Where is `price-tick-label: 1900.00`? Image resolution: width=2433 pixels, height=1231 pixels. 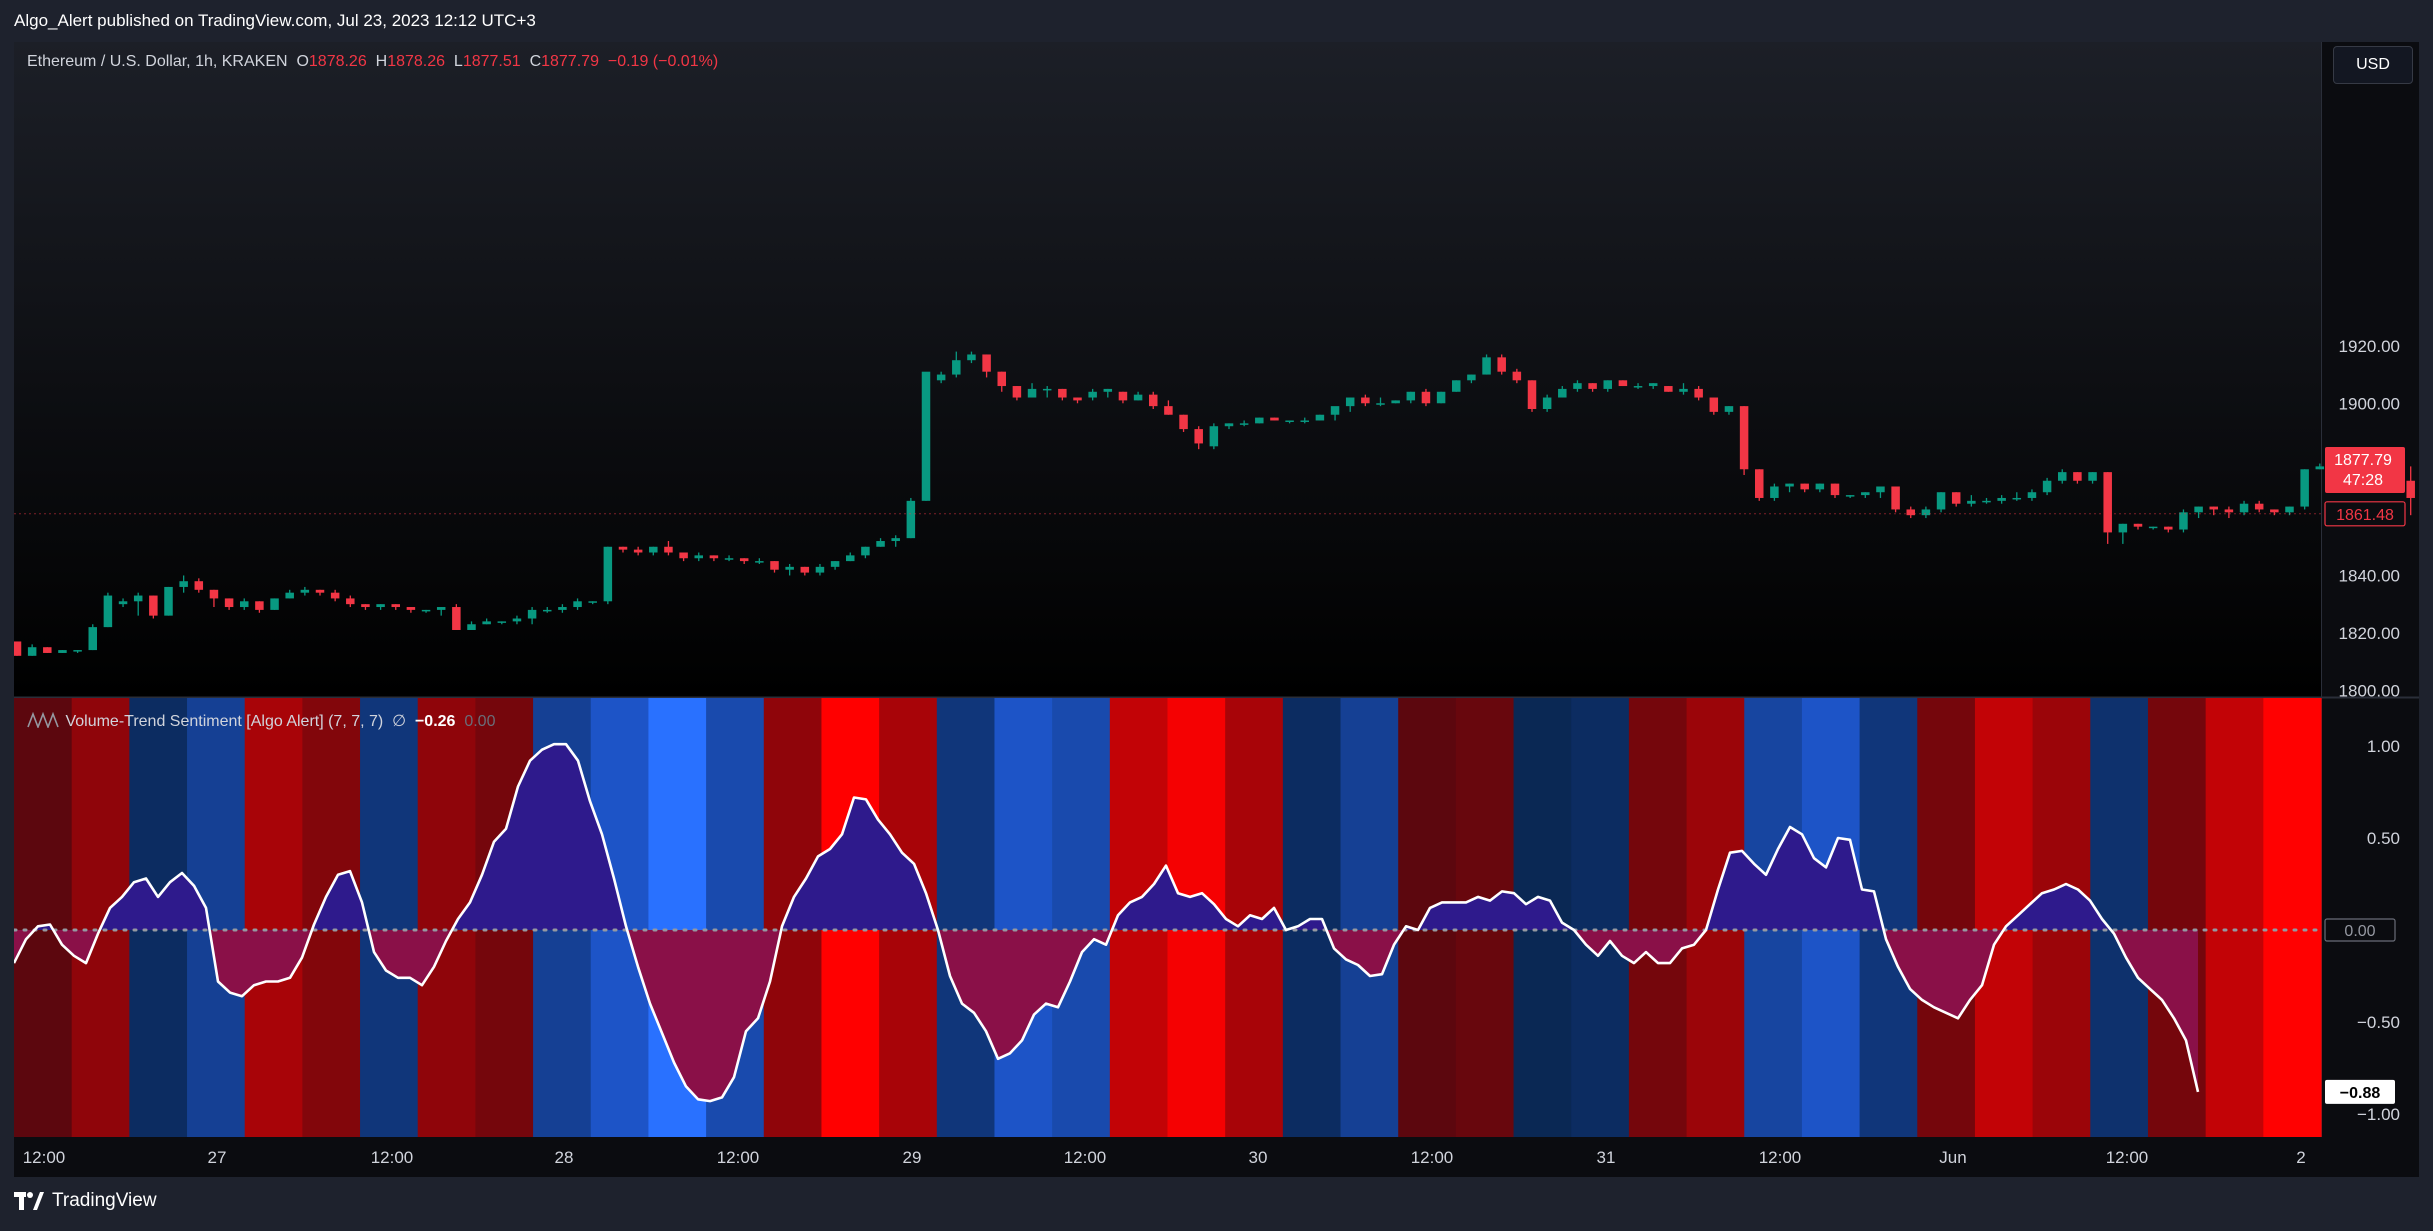
price-tick-label: 1900.00 is located at coordinates (2369, 403).